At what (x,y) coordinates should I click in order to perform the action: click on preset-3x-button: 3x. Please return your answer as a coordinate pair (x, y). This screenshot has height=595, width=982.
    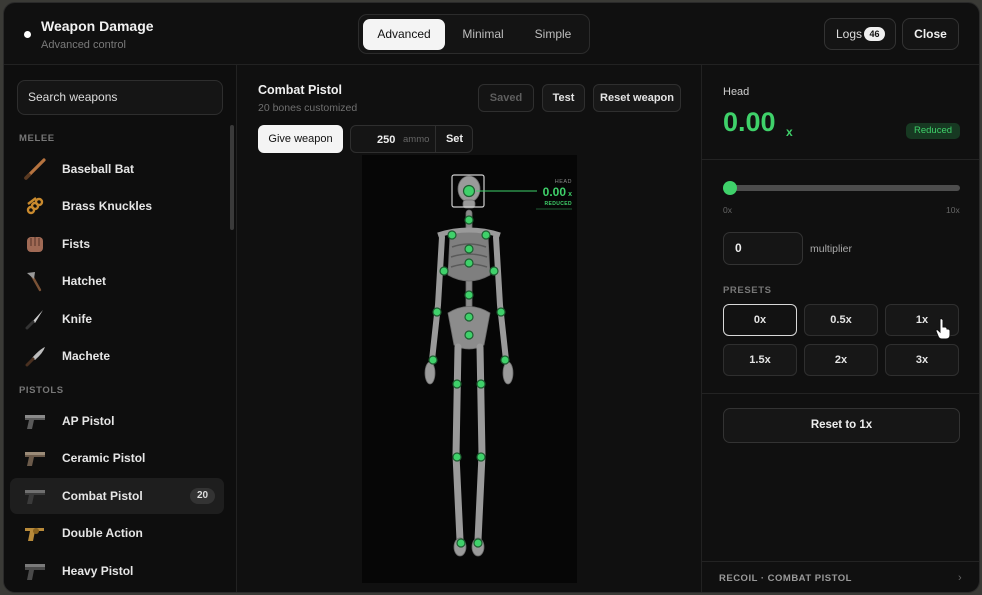
    Looking at the image, I should click on (922, 360).